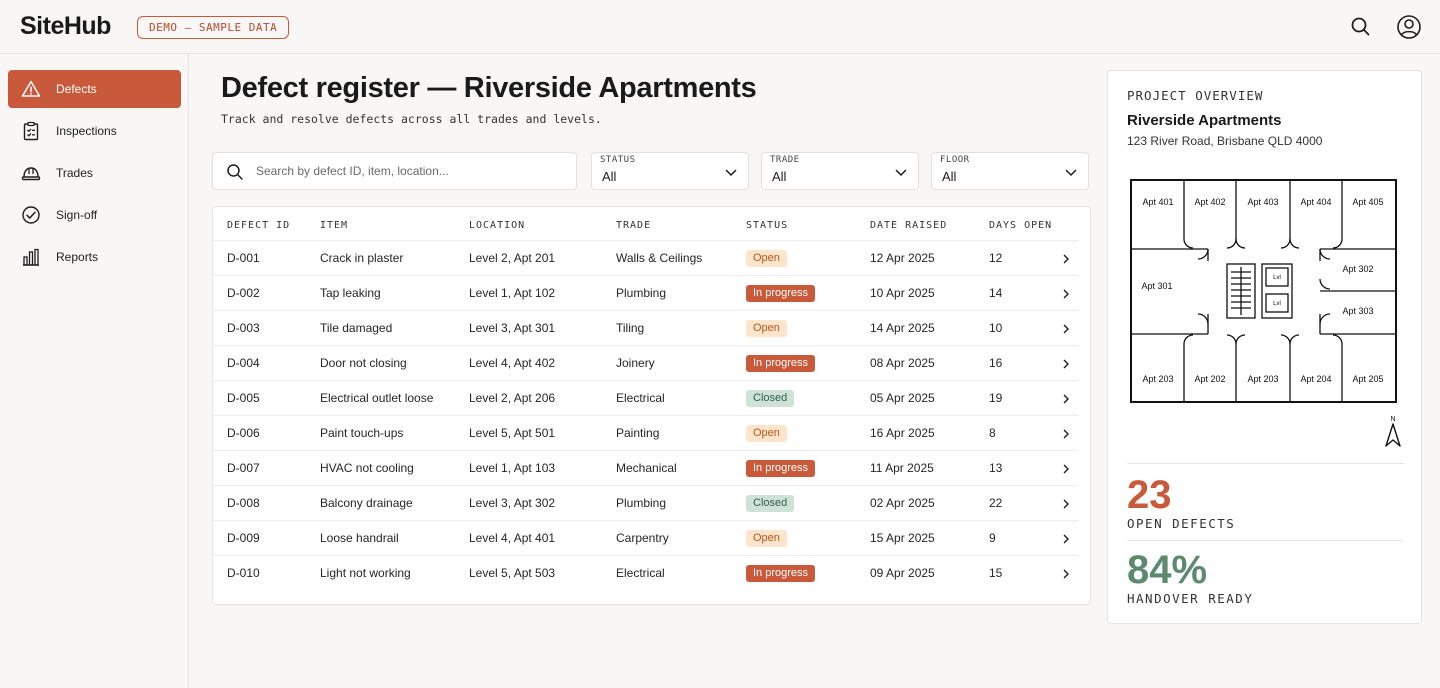 The height and width of the screenshot is (688, 1440). I want to click on sidebar-item-label: Defects, so click(76, 89).